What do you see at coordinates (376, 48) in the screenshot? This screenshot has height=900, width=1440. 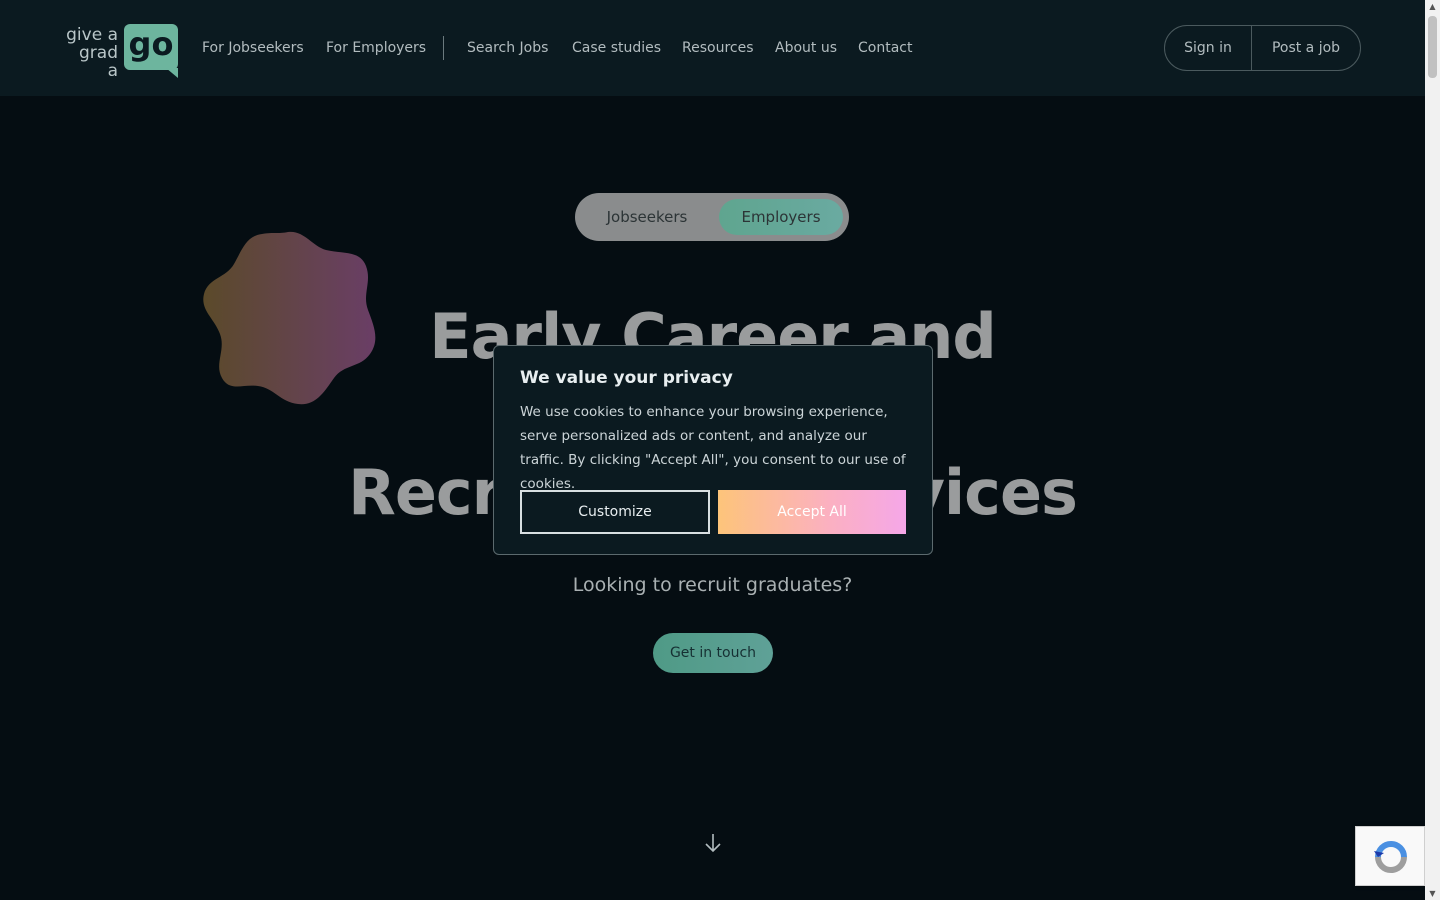 I see `nav-for-employers: For Employers` at bounding box center [376, 48].